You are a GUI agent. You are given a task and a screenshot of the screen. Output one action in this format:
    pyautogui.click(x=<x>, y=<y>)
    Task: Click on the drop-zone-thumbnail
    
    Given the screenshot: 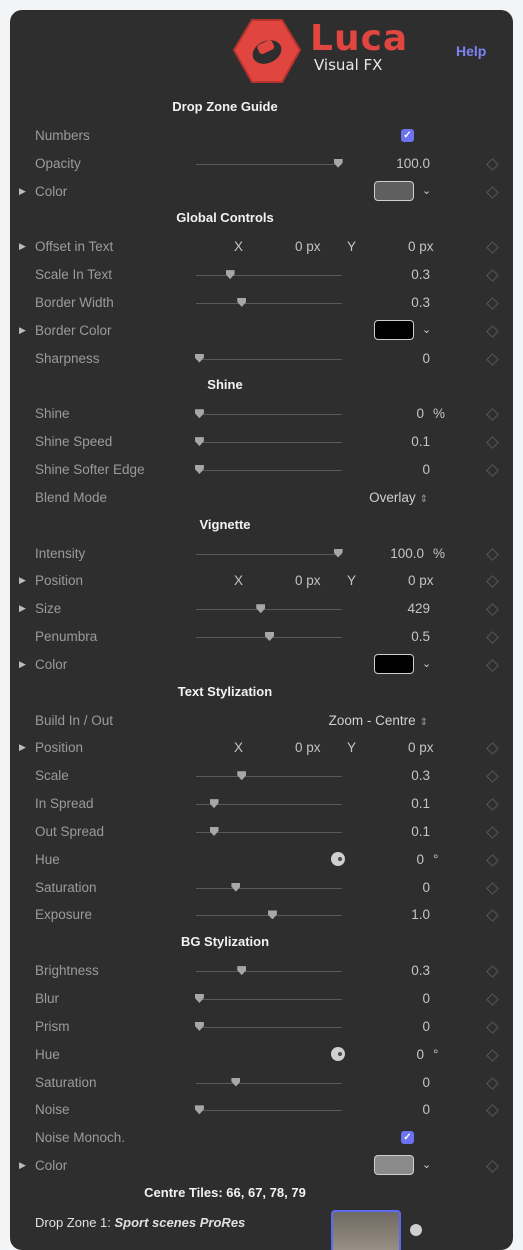 What is the action you would take?
    pyautogui.click(x=366, y=1229)
    